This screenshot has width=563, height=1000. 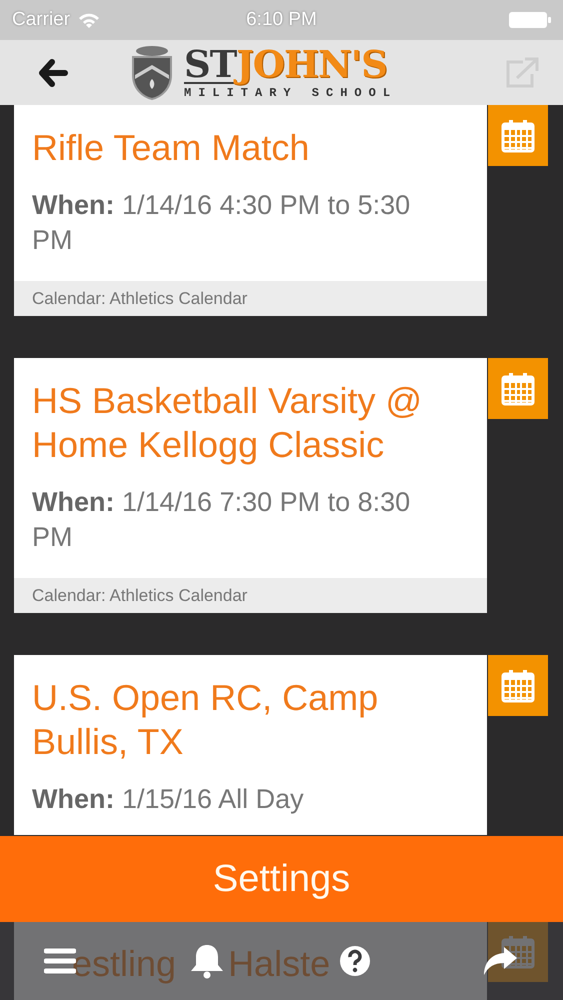 I want to click on event-time: When: 1/14/16 4:30 PM to 5:30 PM, so click(x=222, y=223).